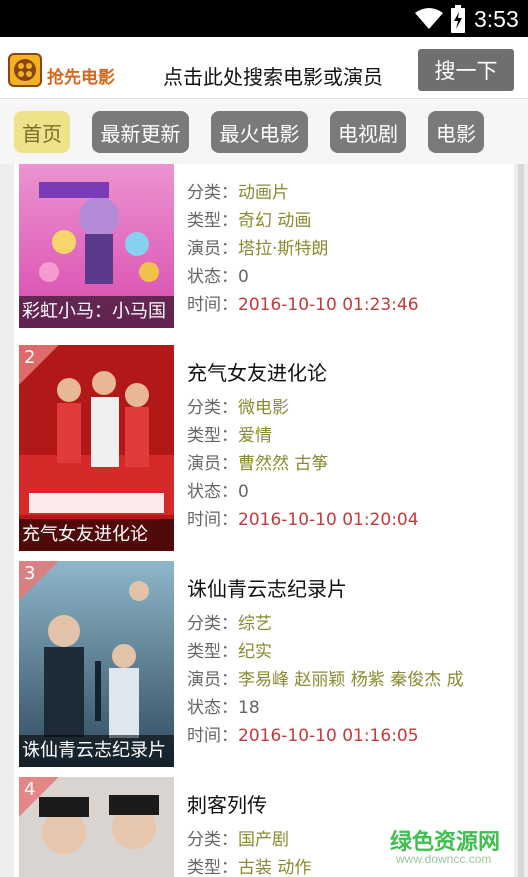 The height and width of the screenshot is (877, 528). I want to click on rank-number: 3, so click(30, 573).